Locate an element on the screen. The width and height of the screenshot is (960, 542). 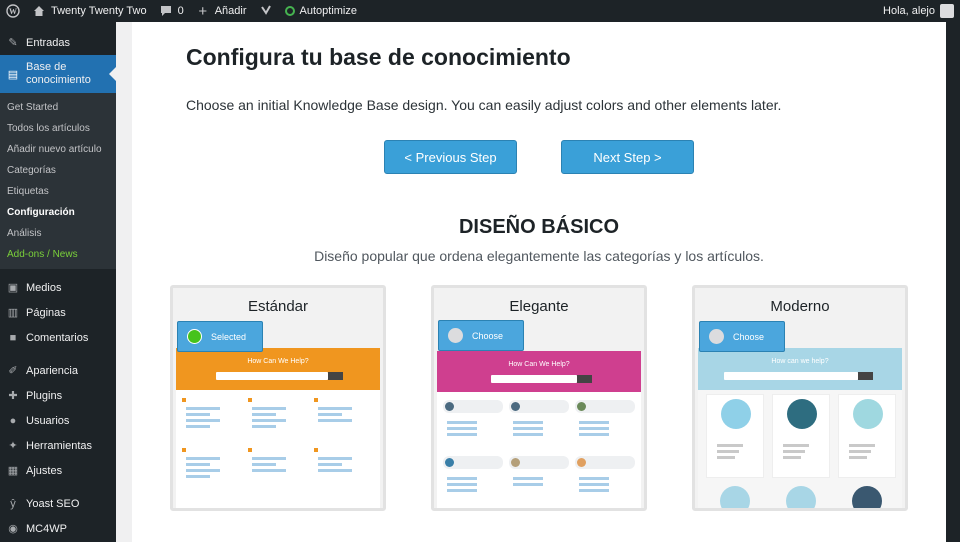
brush-icon: ✐ is located at coordinates (13, 371).